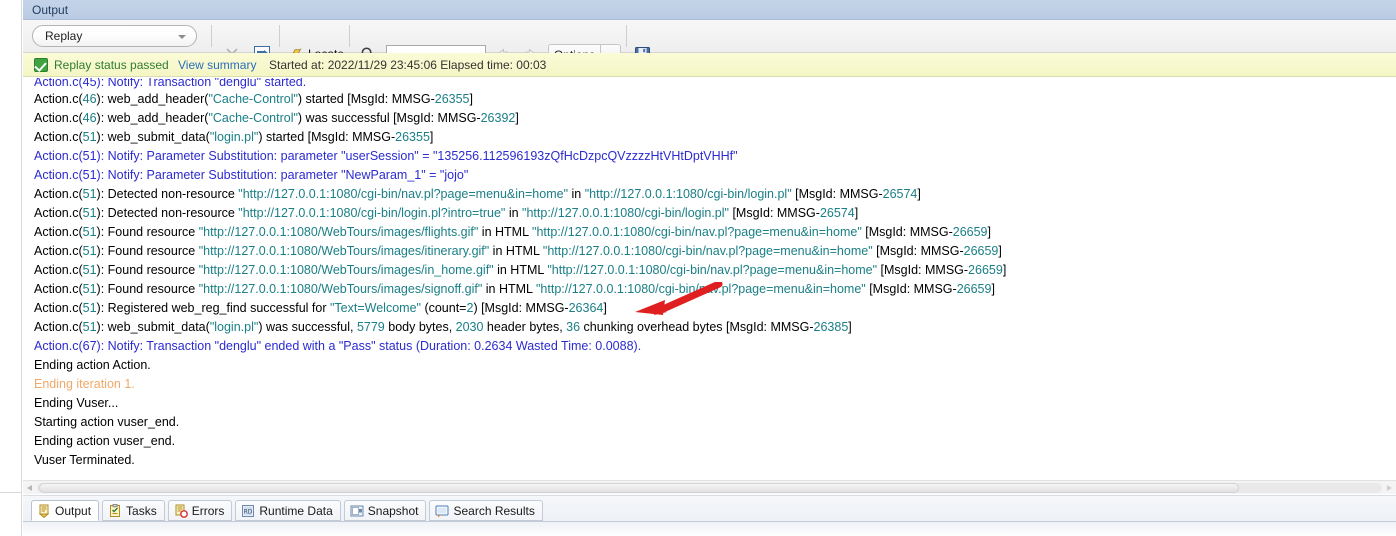 The height and width of the screenshot is (536, 1396). What do you see at coordinates (709, 529) in the screenshot?
I see `tab-strip-filler` at bounding box center [709, 529].